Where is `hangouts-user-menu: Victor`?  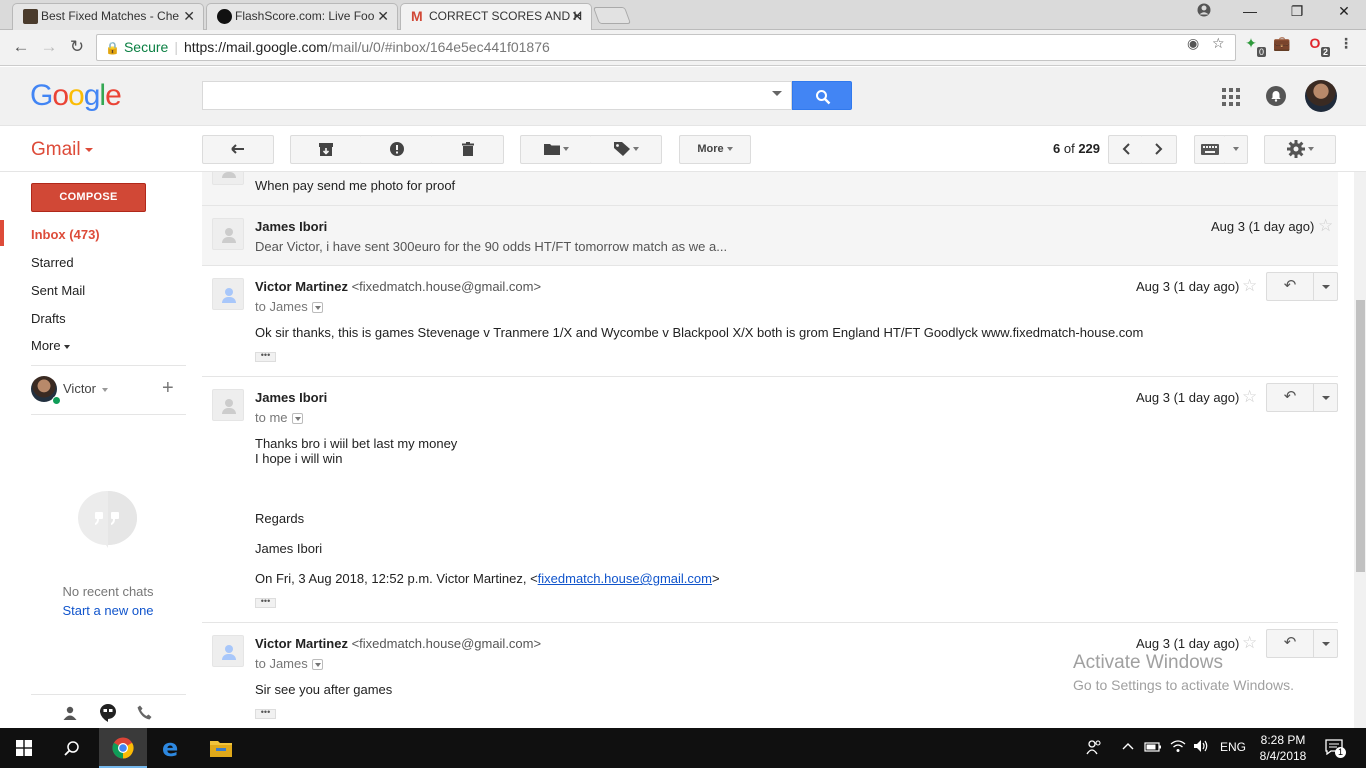 hangouts-user-menu: Victor is located at coordinates (85, 388).